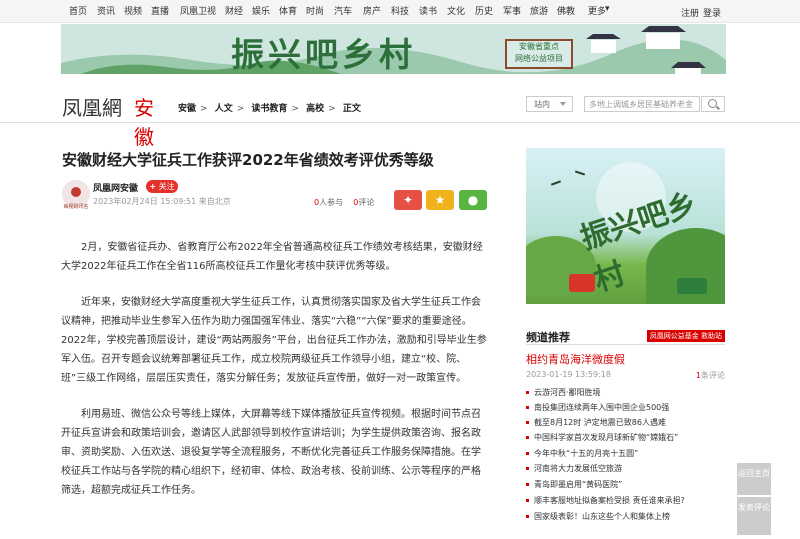 The image size is (800, 539). What do you see at coordinates (566, 10) in the screenshot?
I see `nav-buddhism: 佛教` at bounding box center [566, 10].